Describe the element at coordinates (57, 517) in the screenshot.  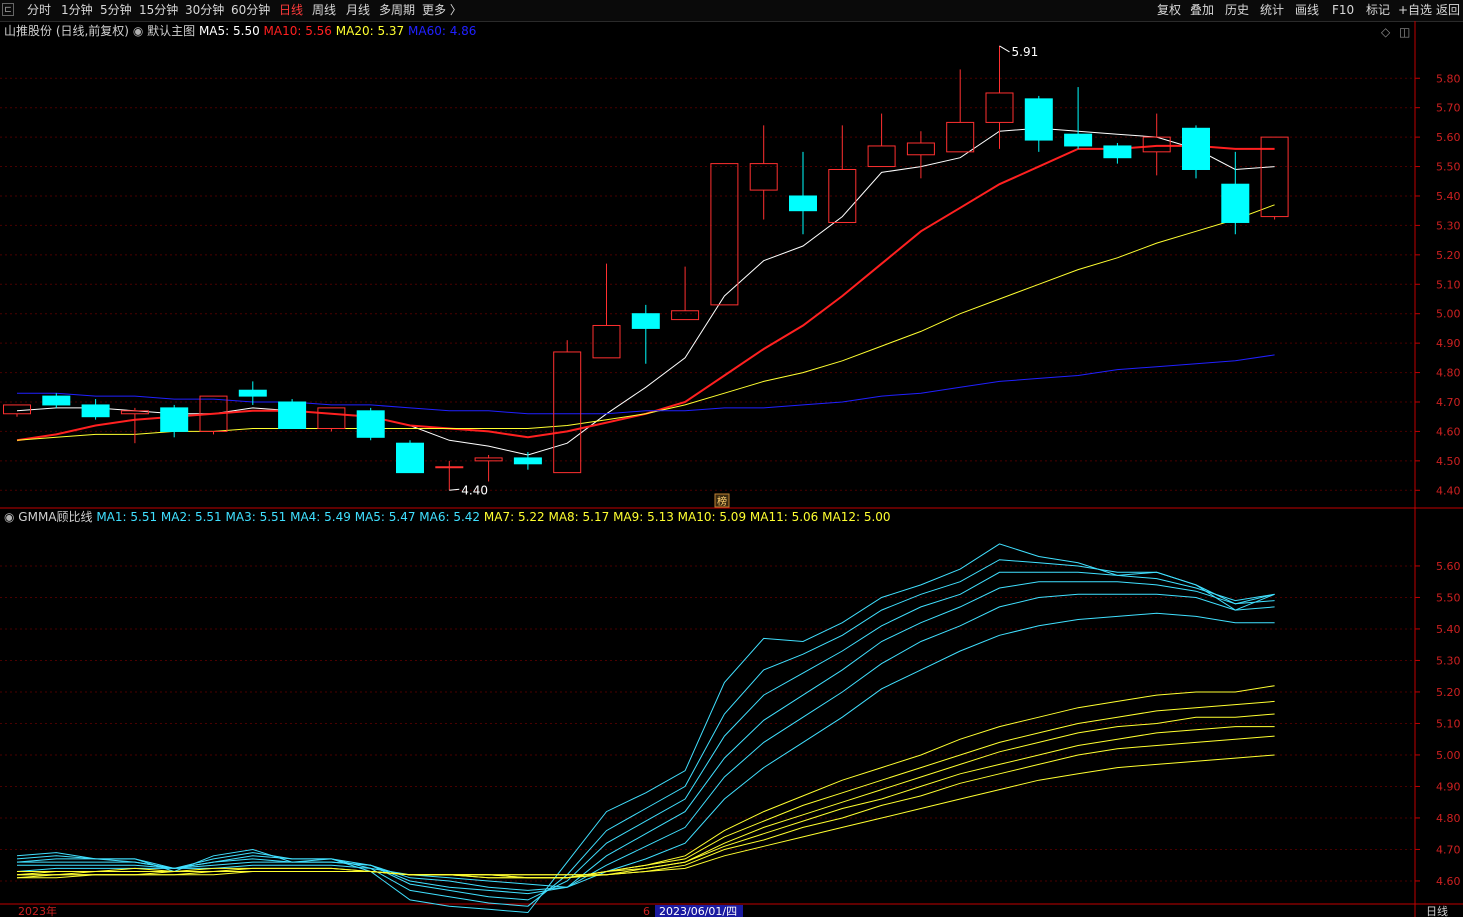
I see `indicator-name: GMMA顾比线` at that location.